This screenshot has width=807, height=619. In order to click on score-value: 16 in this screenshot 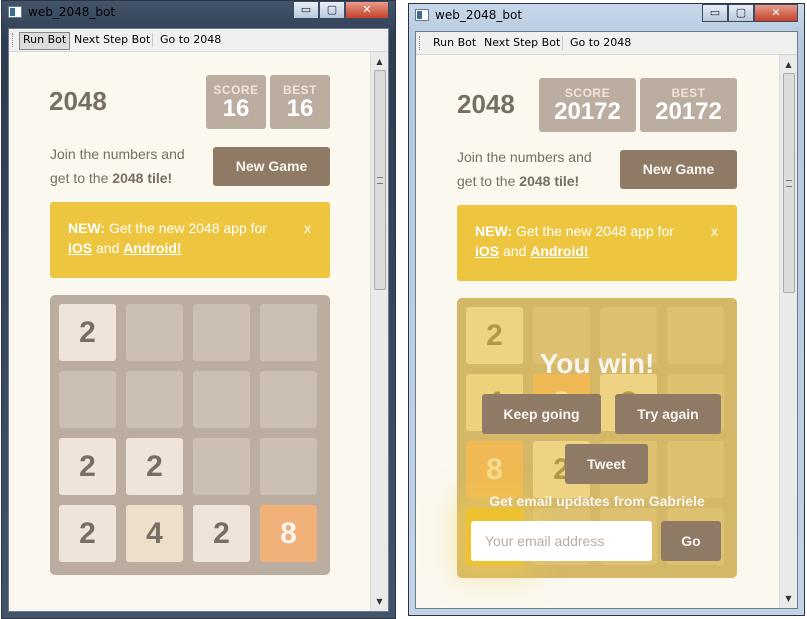, I will do `click(236, 108)`.